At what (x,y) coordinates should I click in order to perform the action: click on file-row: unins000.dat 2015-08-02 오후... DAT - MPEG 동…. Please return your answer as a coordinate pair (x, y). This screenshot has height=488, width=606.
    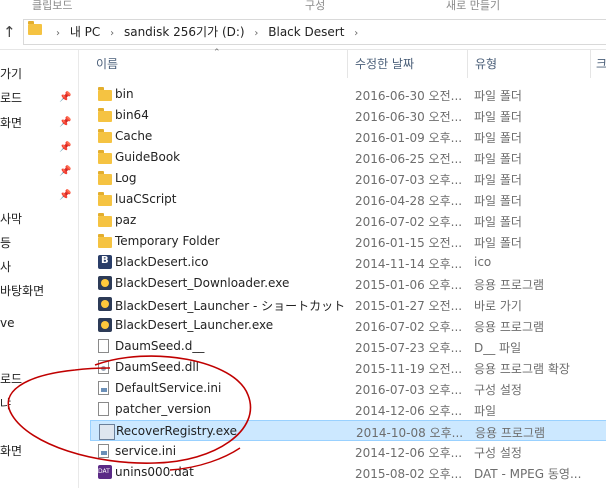
    Looking at the image, I should click on (348, 472).